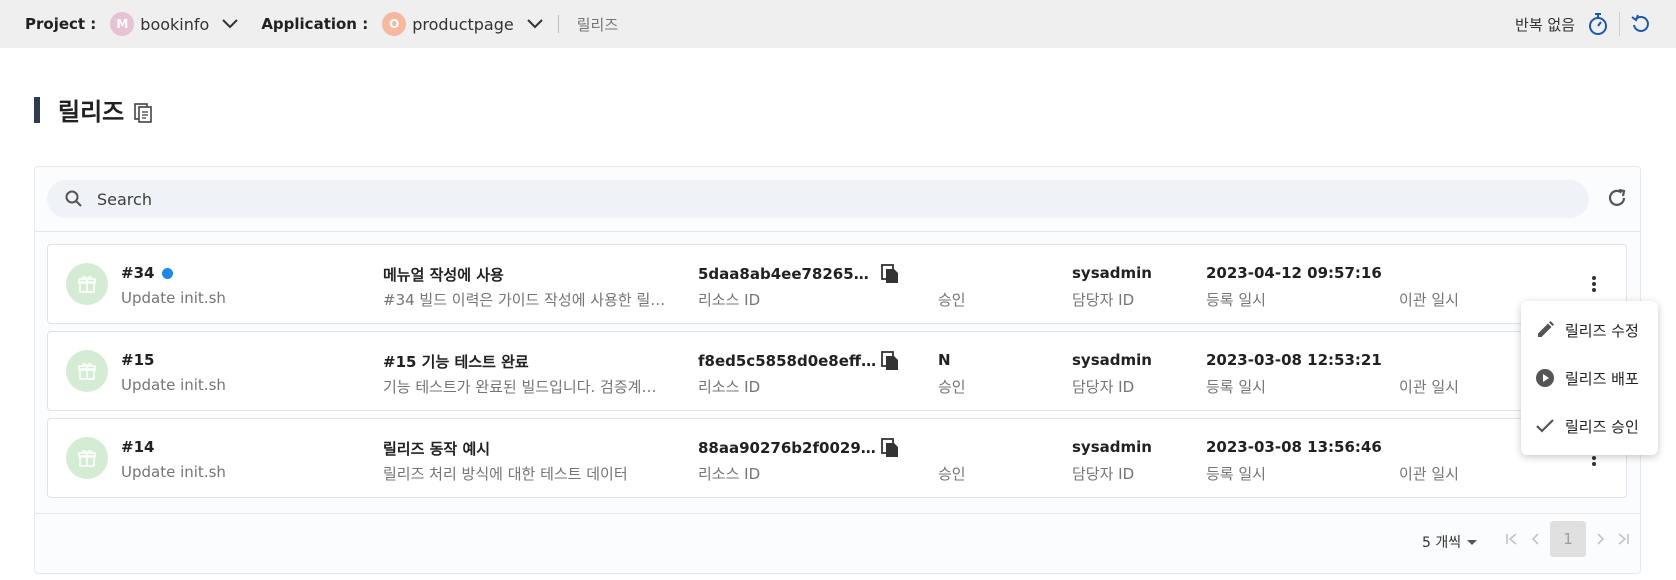 The width and height of the screenshot is (1676, 580). Describe the element at coordinates (525, 387) in the screenshot. I see `release-description: 기능 테스트가 완료된 빌드입니다. 검증계에 배포합니다.` at that location.